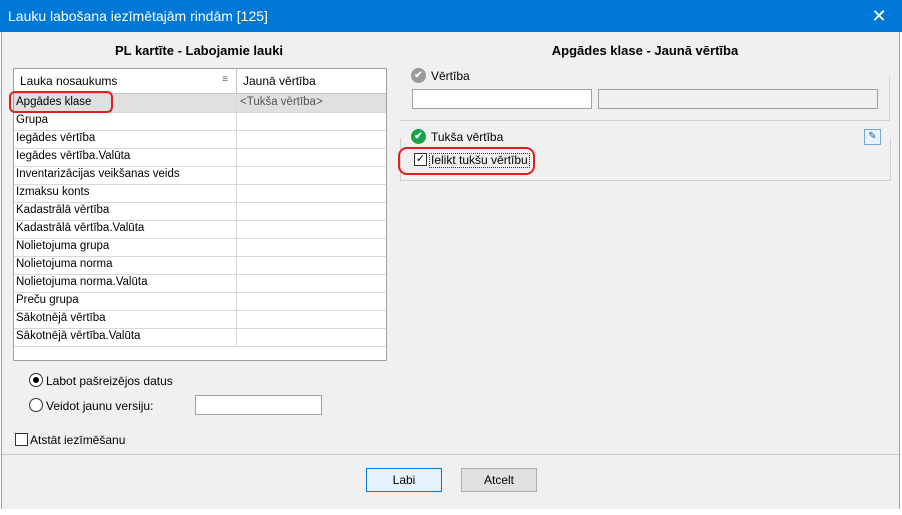 The width and height of the screenshot is (902, 515). I want to click on field-name-cell: Nolietojuma grupa, so click(125, 247).